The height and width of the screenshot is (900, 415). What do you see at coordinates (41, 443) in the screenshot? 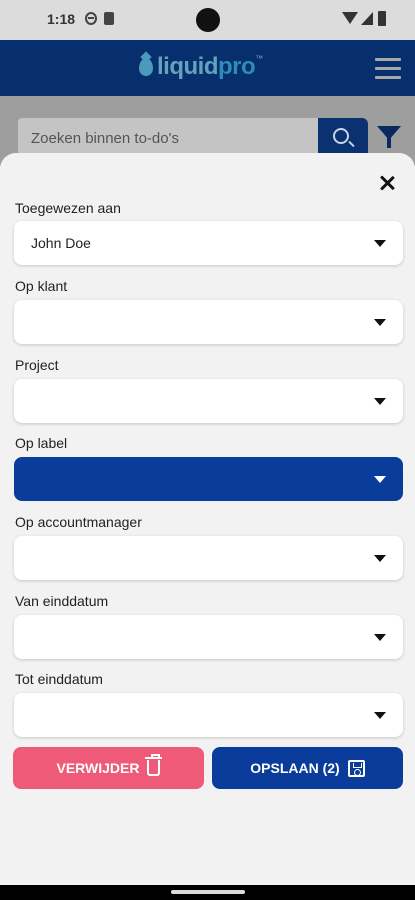
I see `label-filter-label: Op label` at bounding box center [41, 443].